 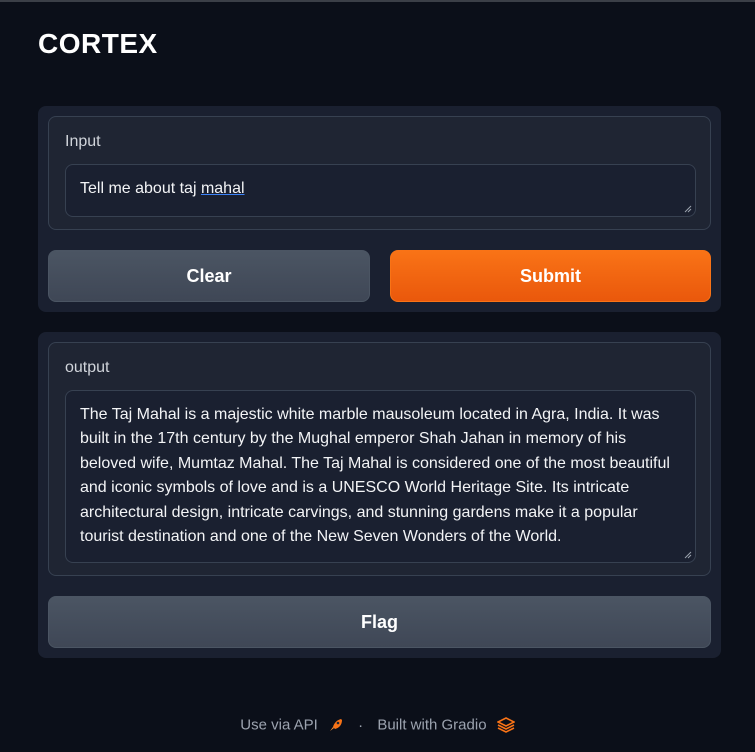 I want to click on output-label: output, so click(x=87, y=367).